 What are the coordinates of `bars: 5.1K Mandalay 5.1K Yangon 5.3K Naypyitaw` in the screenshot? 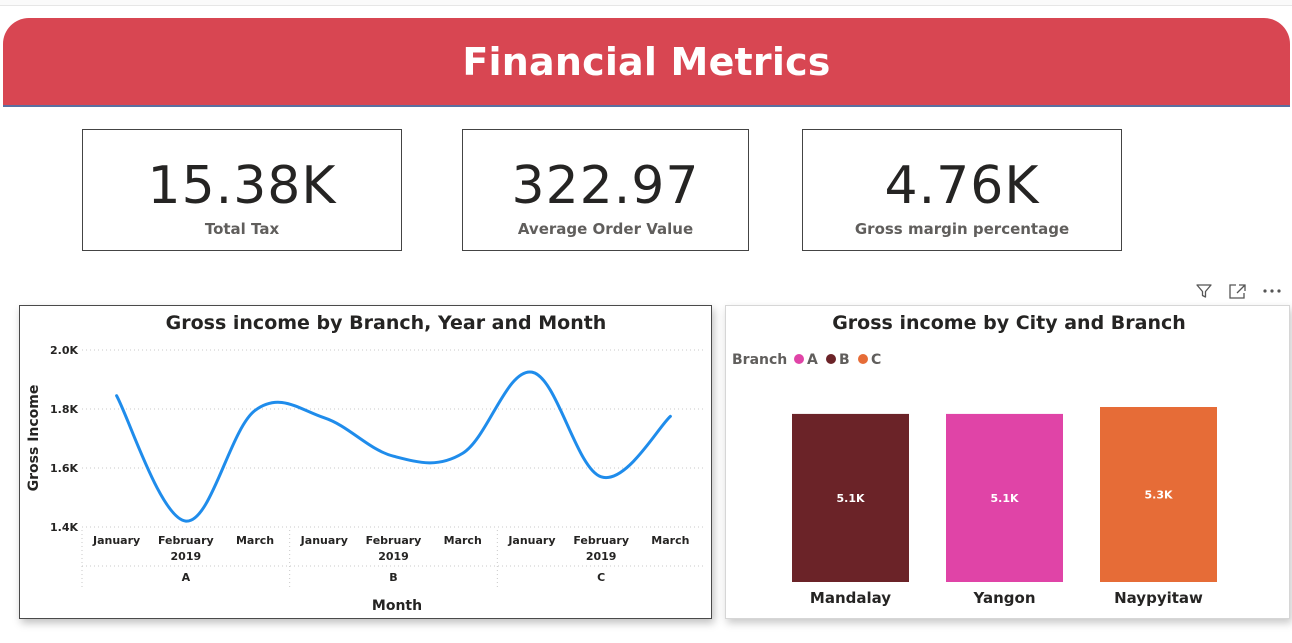 It's located at (1004, 507).